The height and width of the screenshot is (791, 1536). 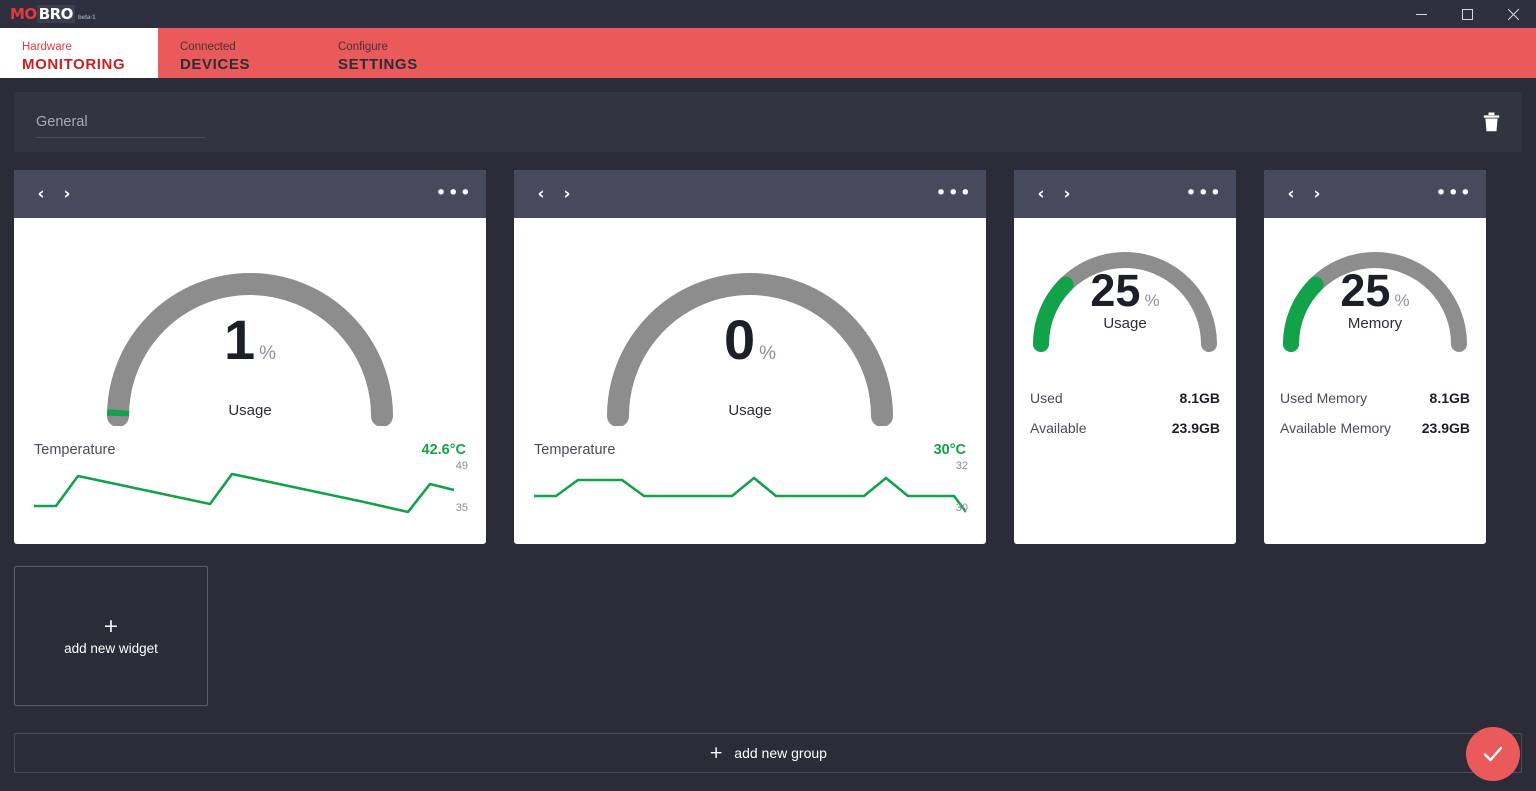 What do you see at coordinates (395, 53) in the screenshot?
I see `tab-configure-settings: Configure SETTINGS` at bounding box center [395, 53].